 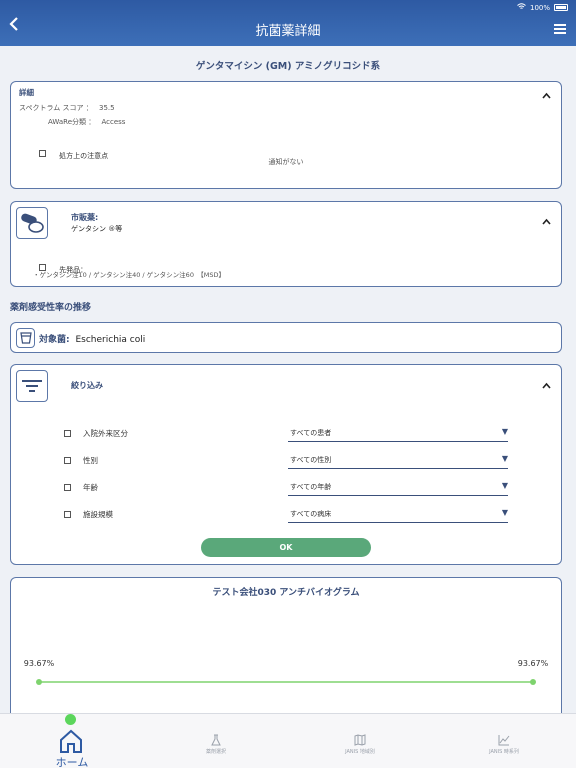 I want to click on tab-janis-trend: JANIS 時系列, so click(x=504, y=741).